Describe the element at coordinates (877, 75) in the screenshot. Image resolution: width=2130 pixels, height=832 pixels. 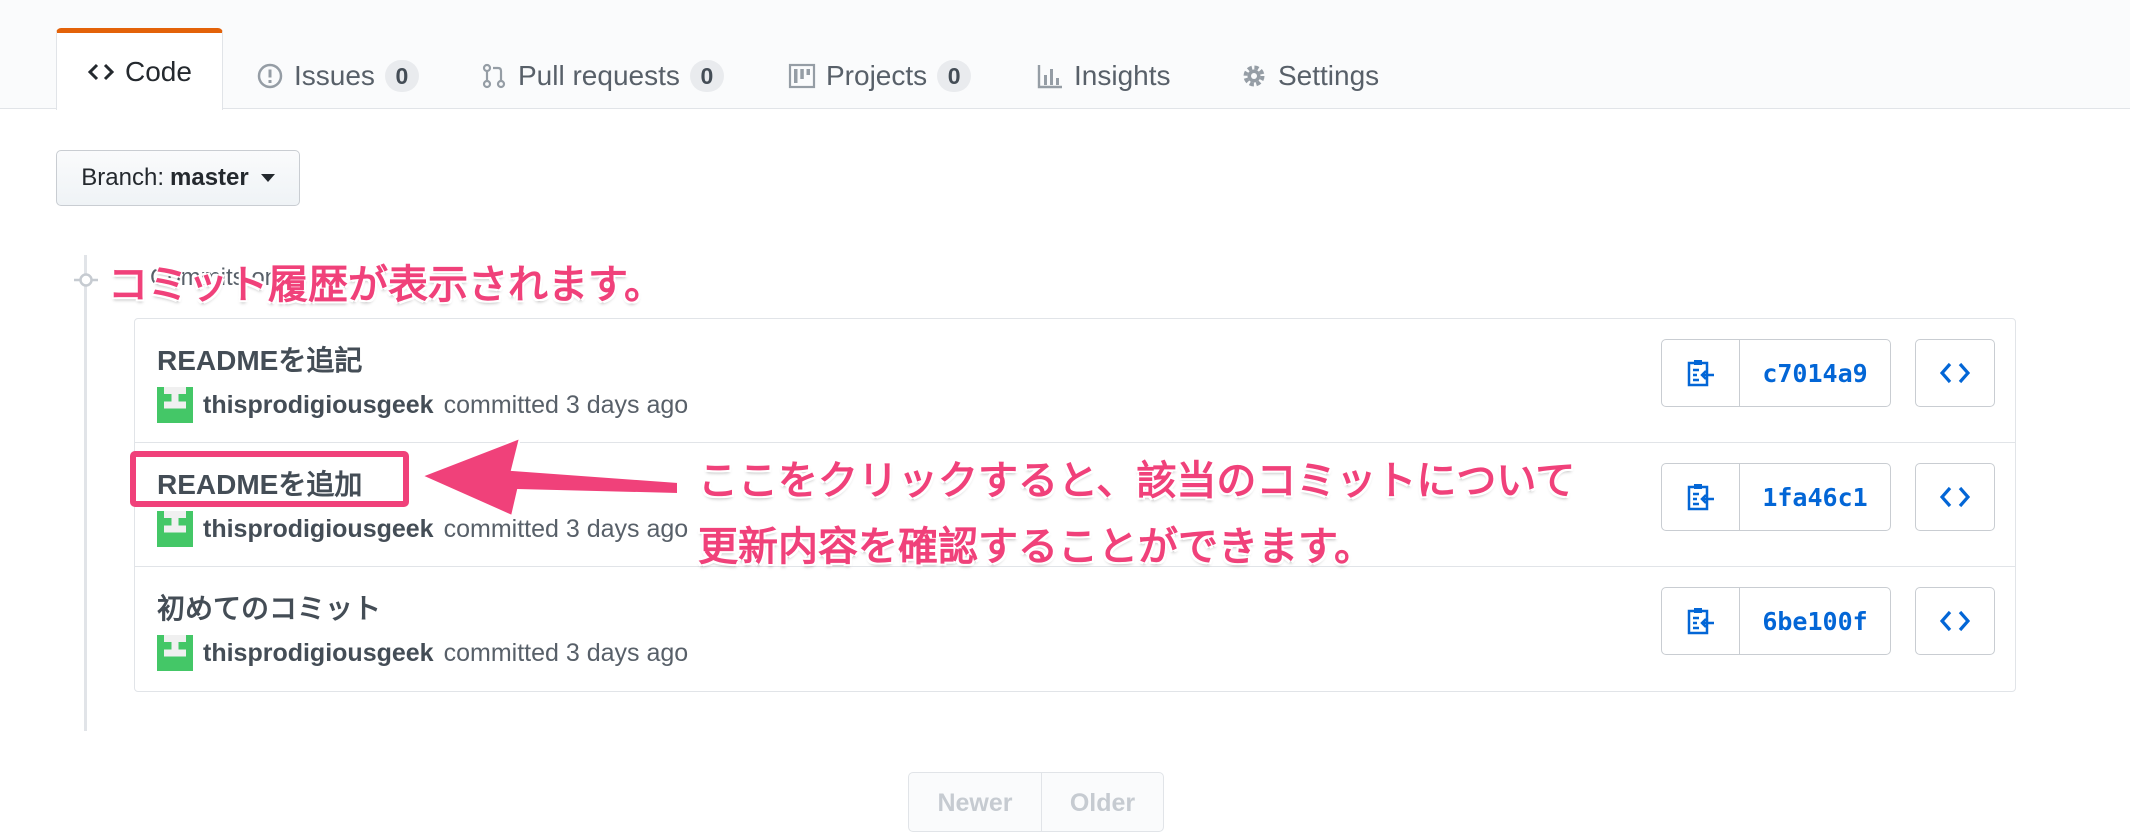
I see `tab-label: Projects` at that location.